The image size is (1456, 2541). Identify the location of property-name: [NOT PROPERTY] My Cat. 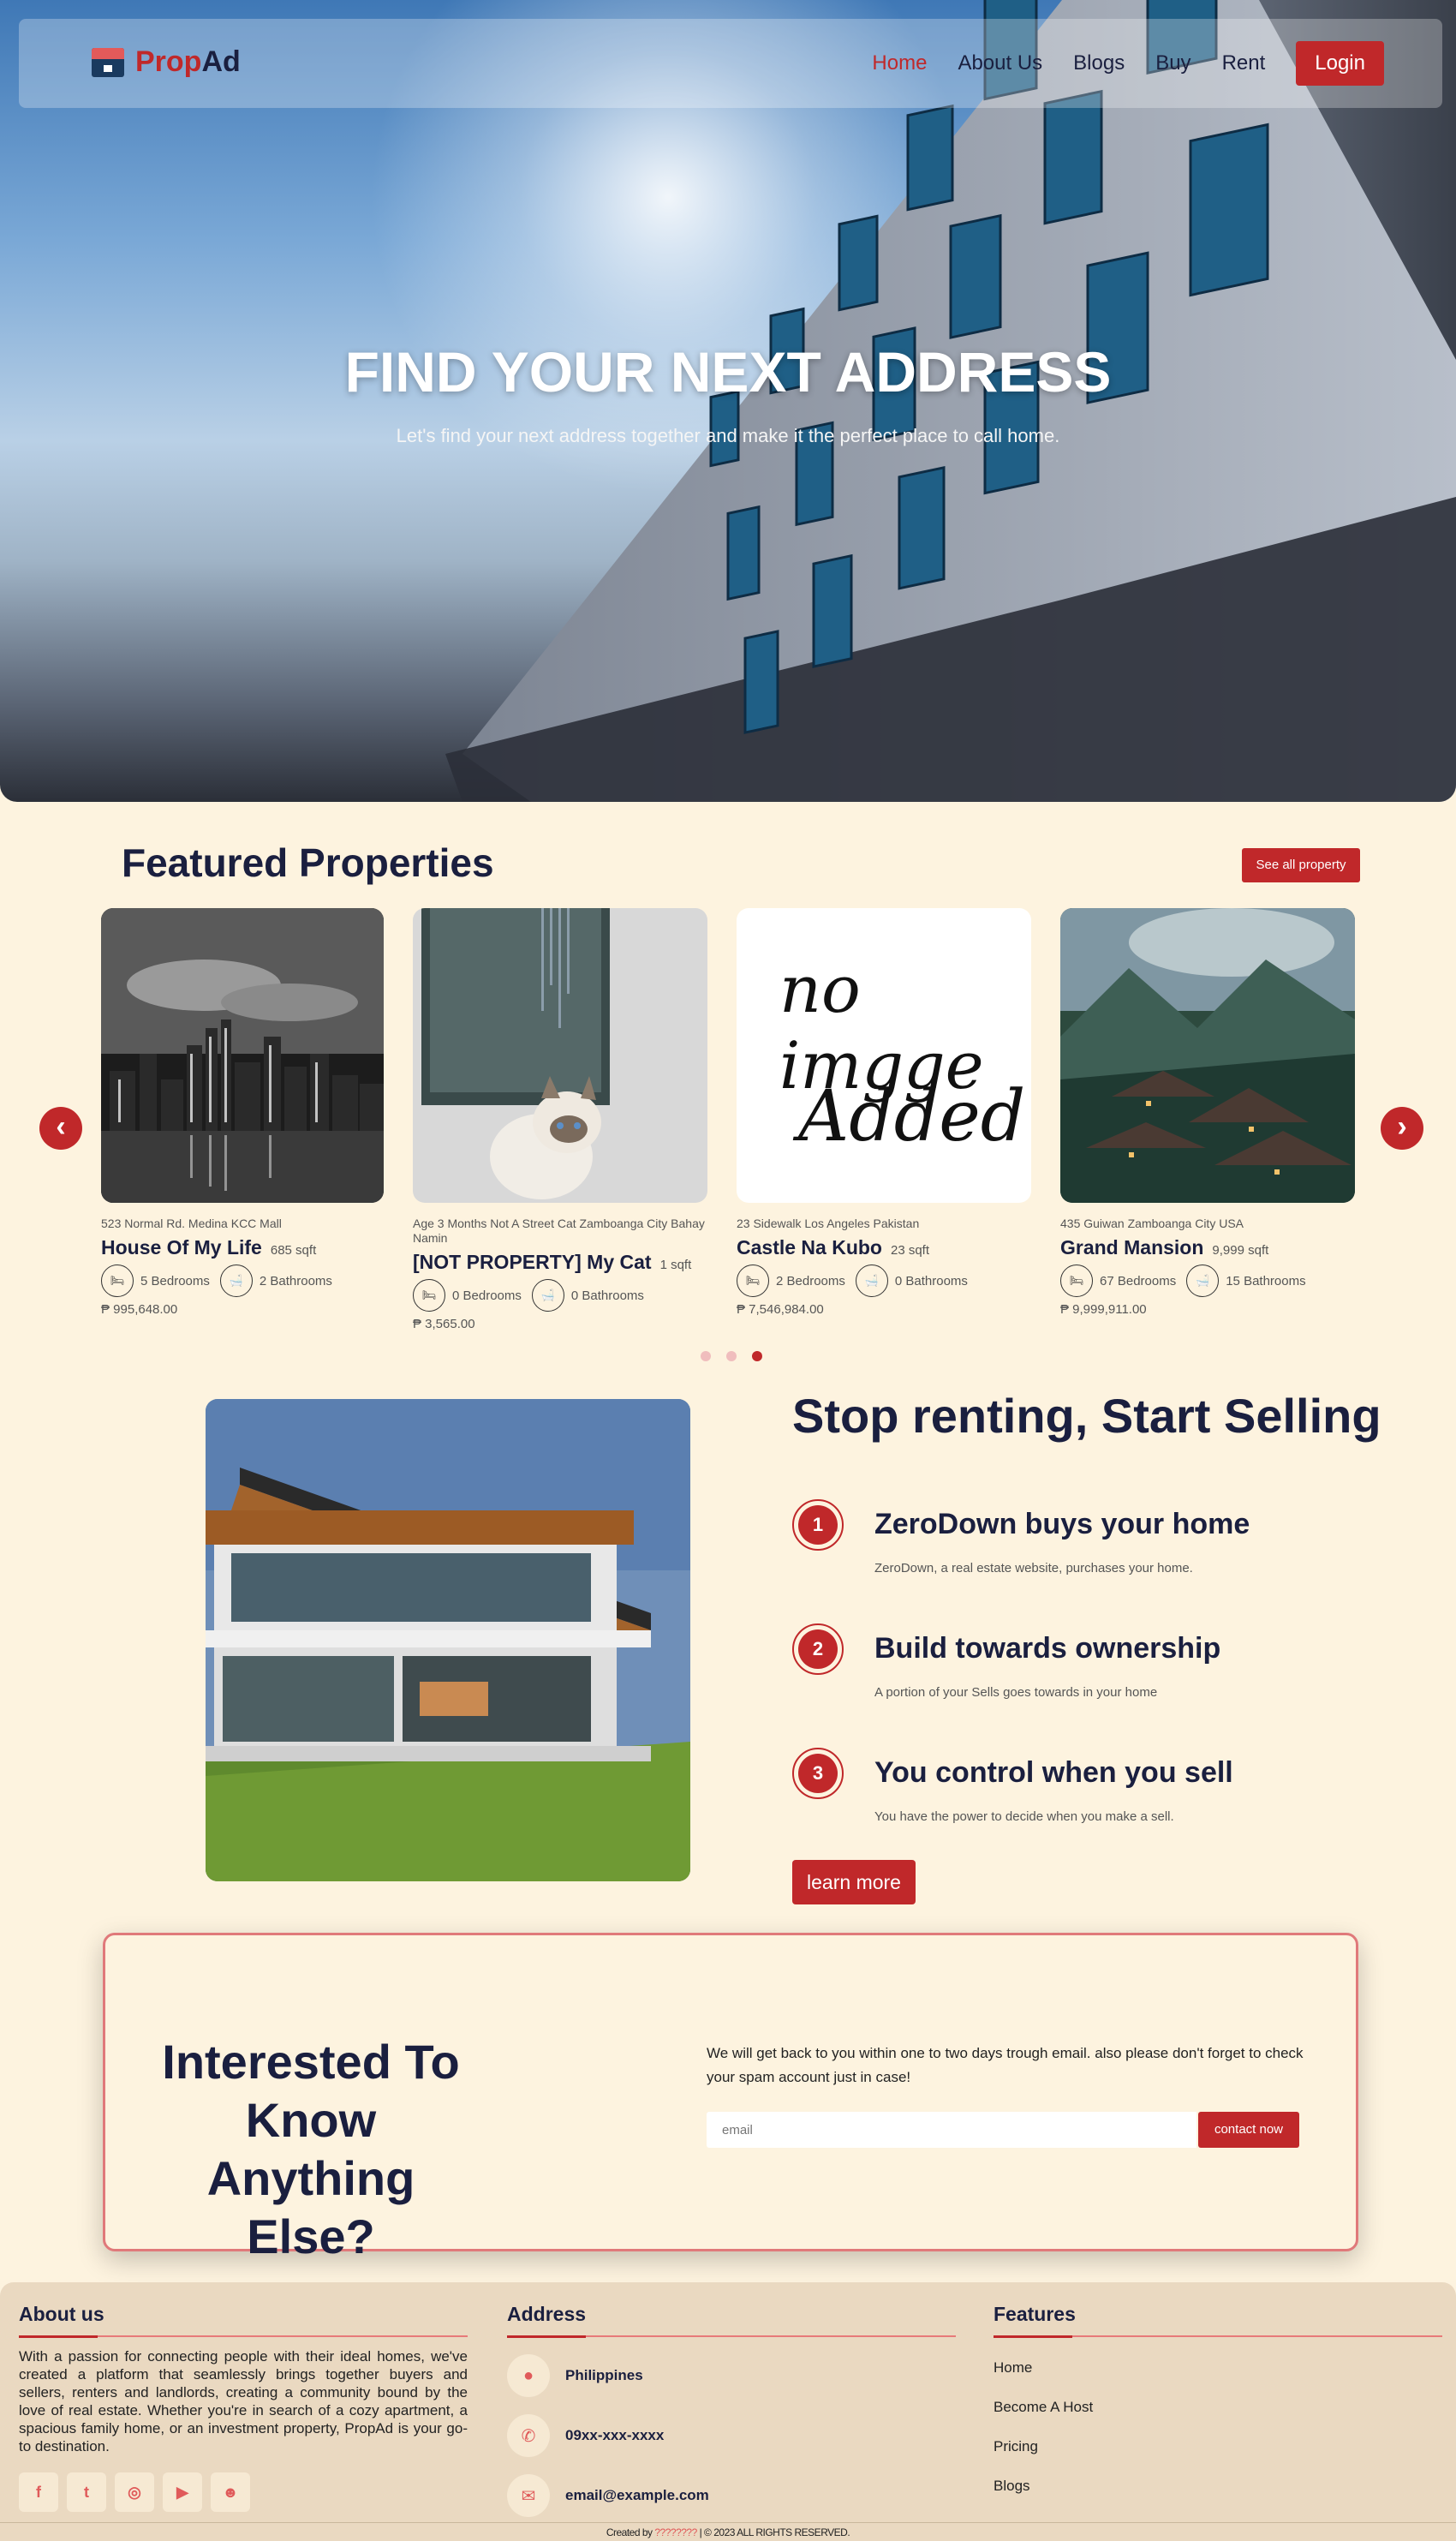
(532, 1262).